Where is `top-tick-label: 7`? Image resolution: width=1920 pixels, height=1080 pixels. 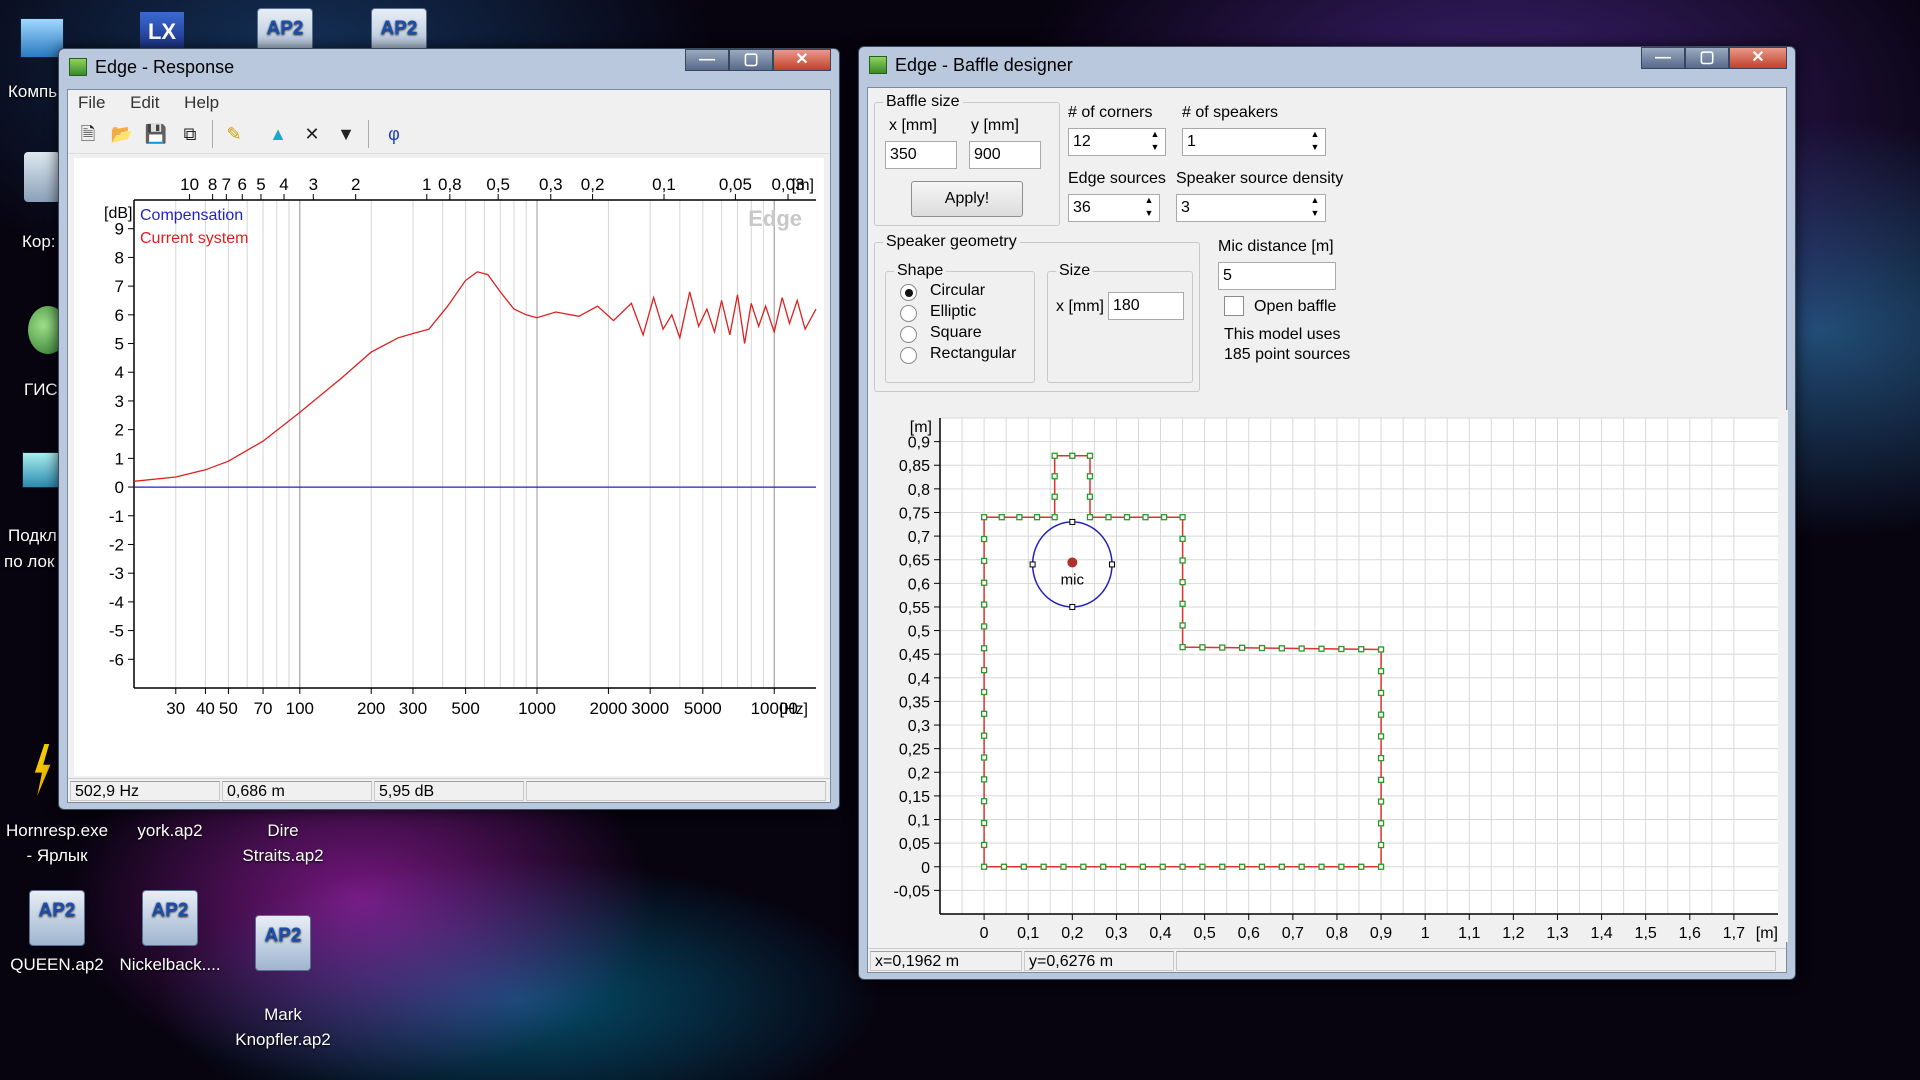 top-tick-label: 7 is located at coordinates (226, 184).